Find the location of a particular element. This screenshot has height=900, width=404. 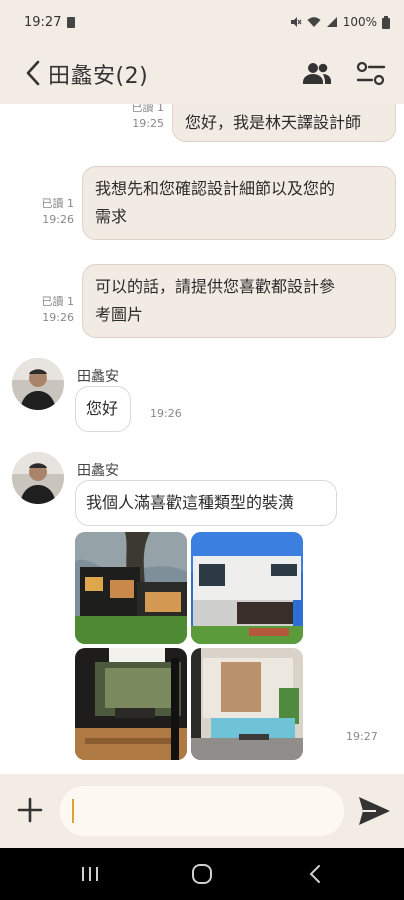

status-bar: 19:27 100% is located at coordinates (202, 22).